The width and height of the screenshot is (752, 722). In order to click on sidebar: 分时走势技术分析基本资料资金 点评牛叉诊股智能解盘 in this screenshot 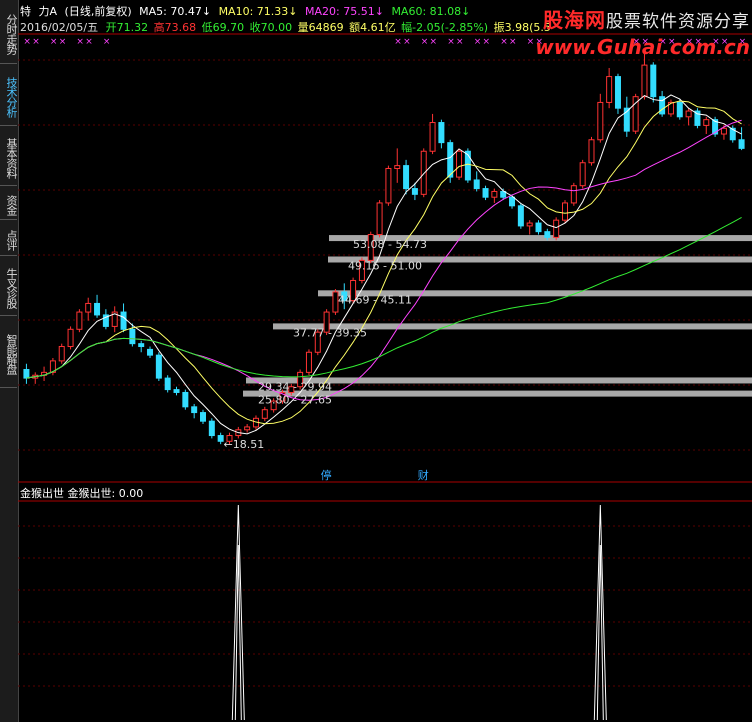, I will do `click(9, 361)`.